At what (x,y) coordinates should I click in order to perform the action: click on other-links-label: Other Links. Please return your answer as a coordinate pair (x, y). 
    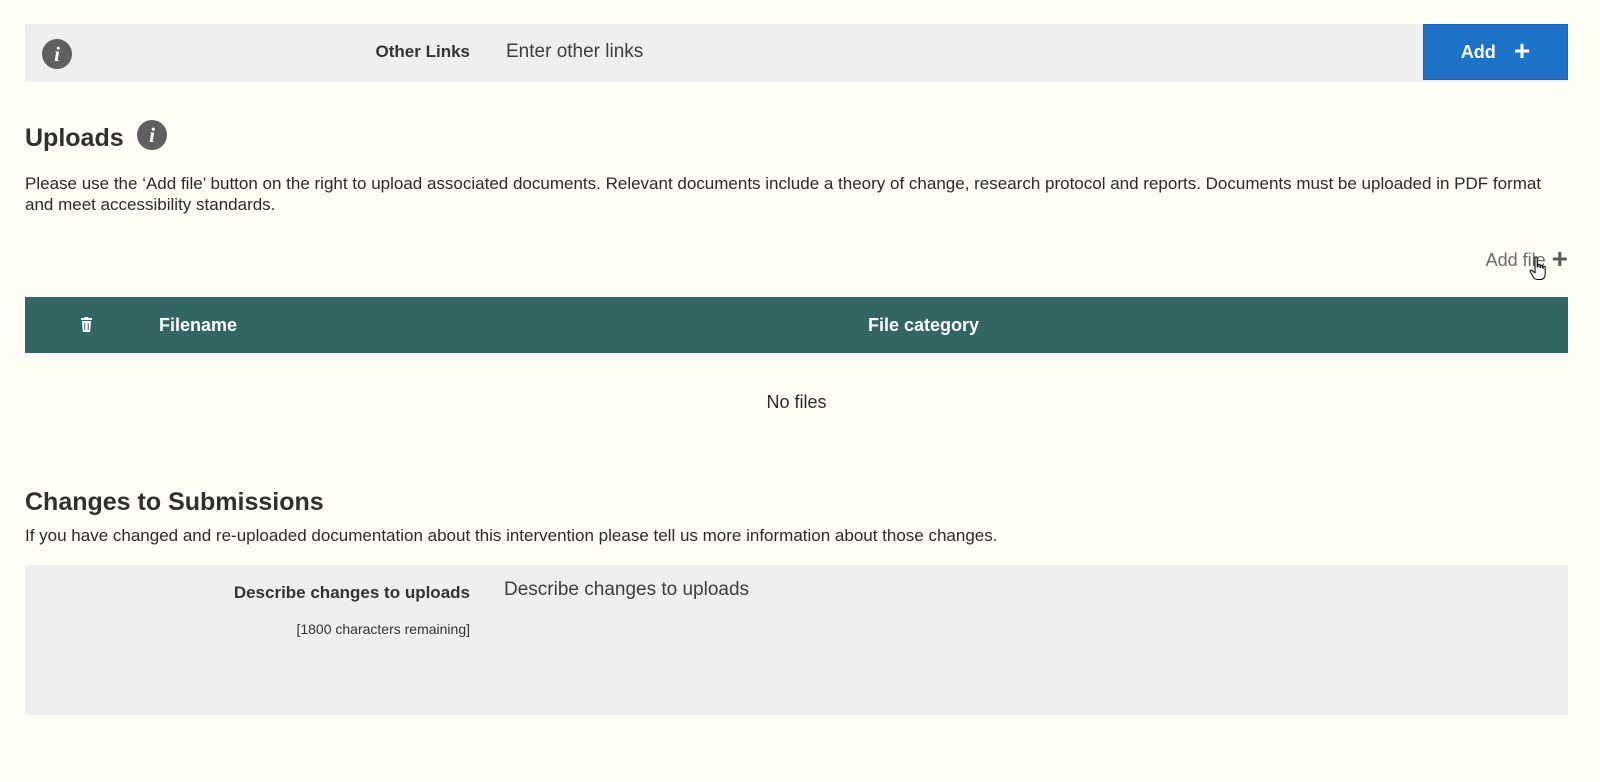
    Looking at the image, I should click on (422, 51).